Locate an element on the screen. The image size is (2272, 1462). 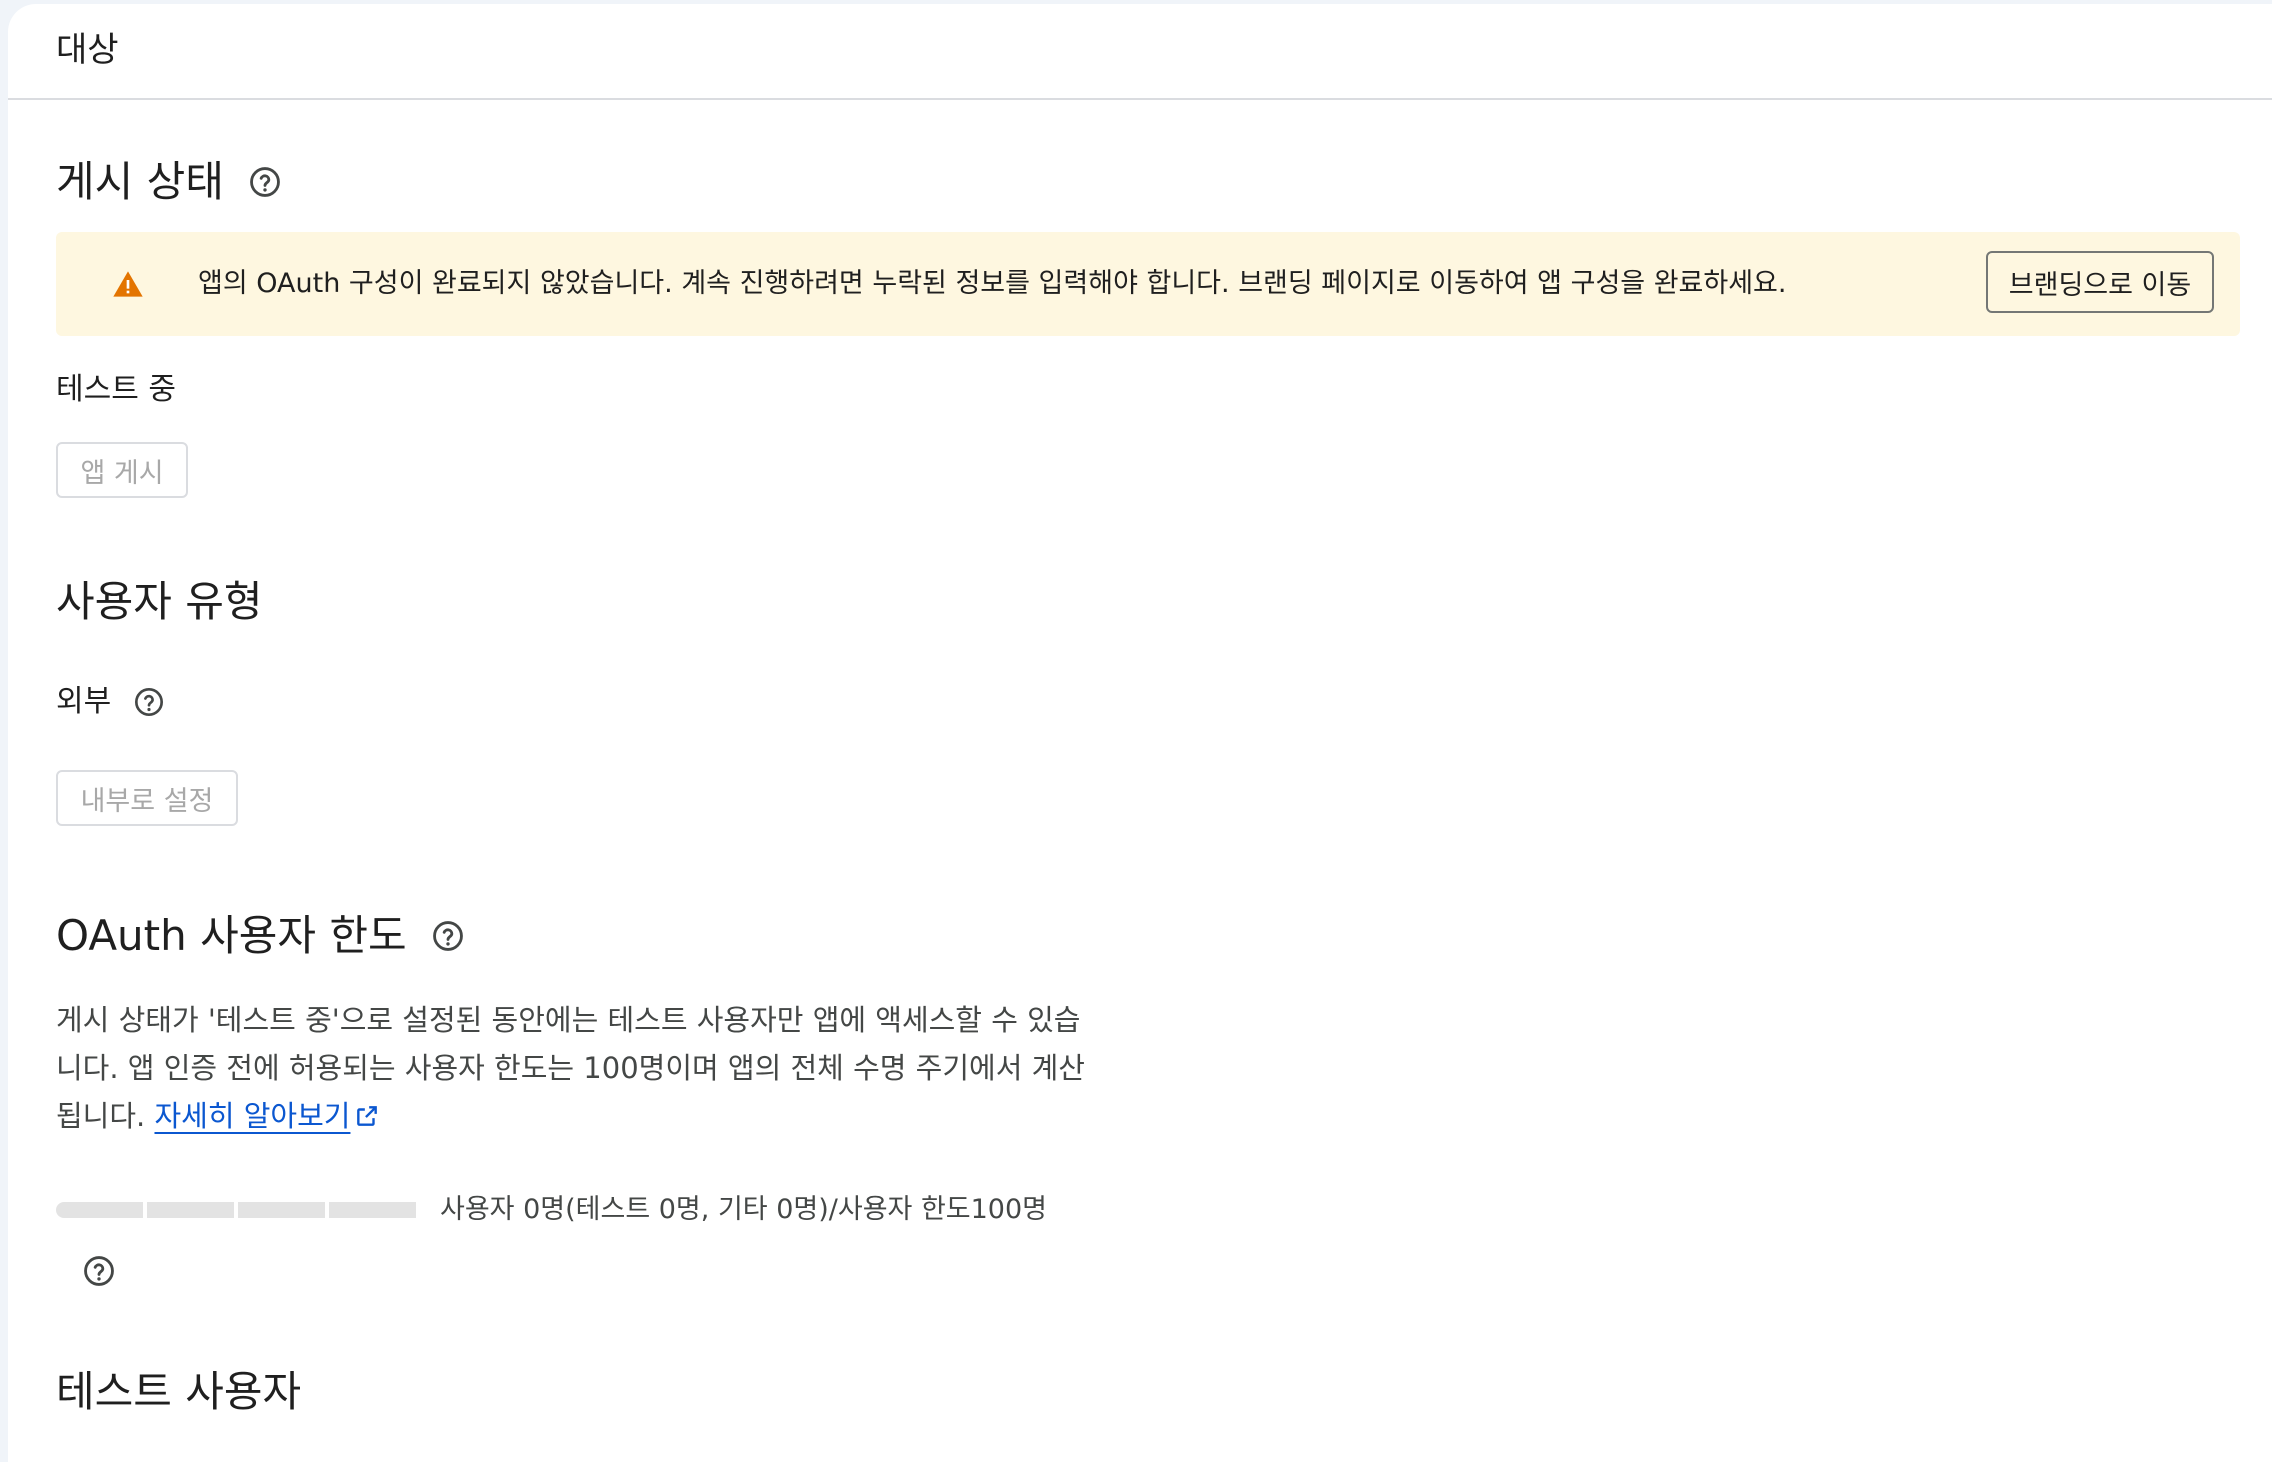
oauth-user-cap-title: OAuth 사용자 한도 is located at coordinates (231, 935).